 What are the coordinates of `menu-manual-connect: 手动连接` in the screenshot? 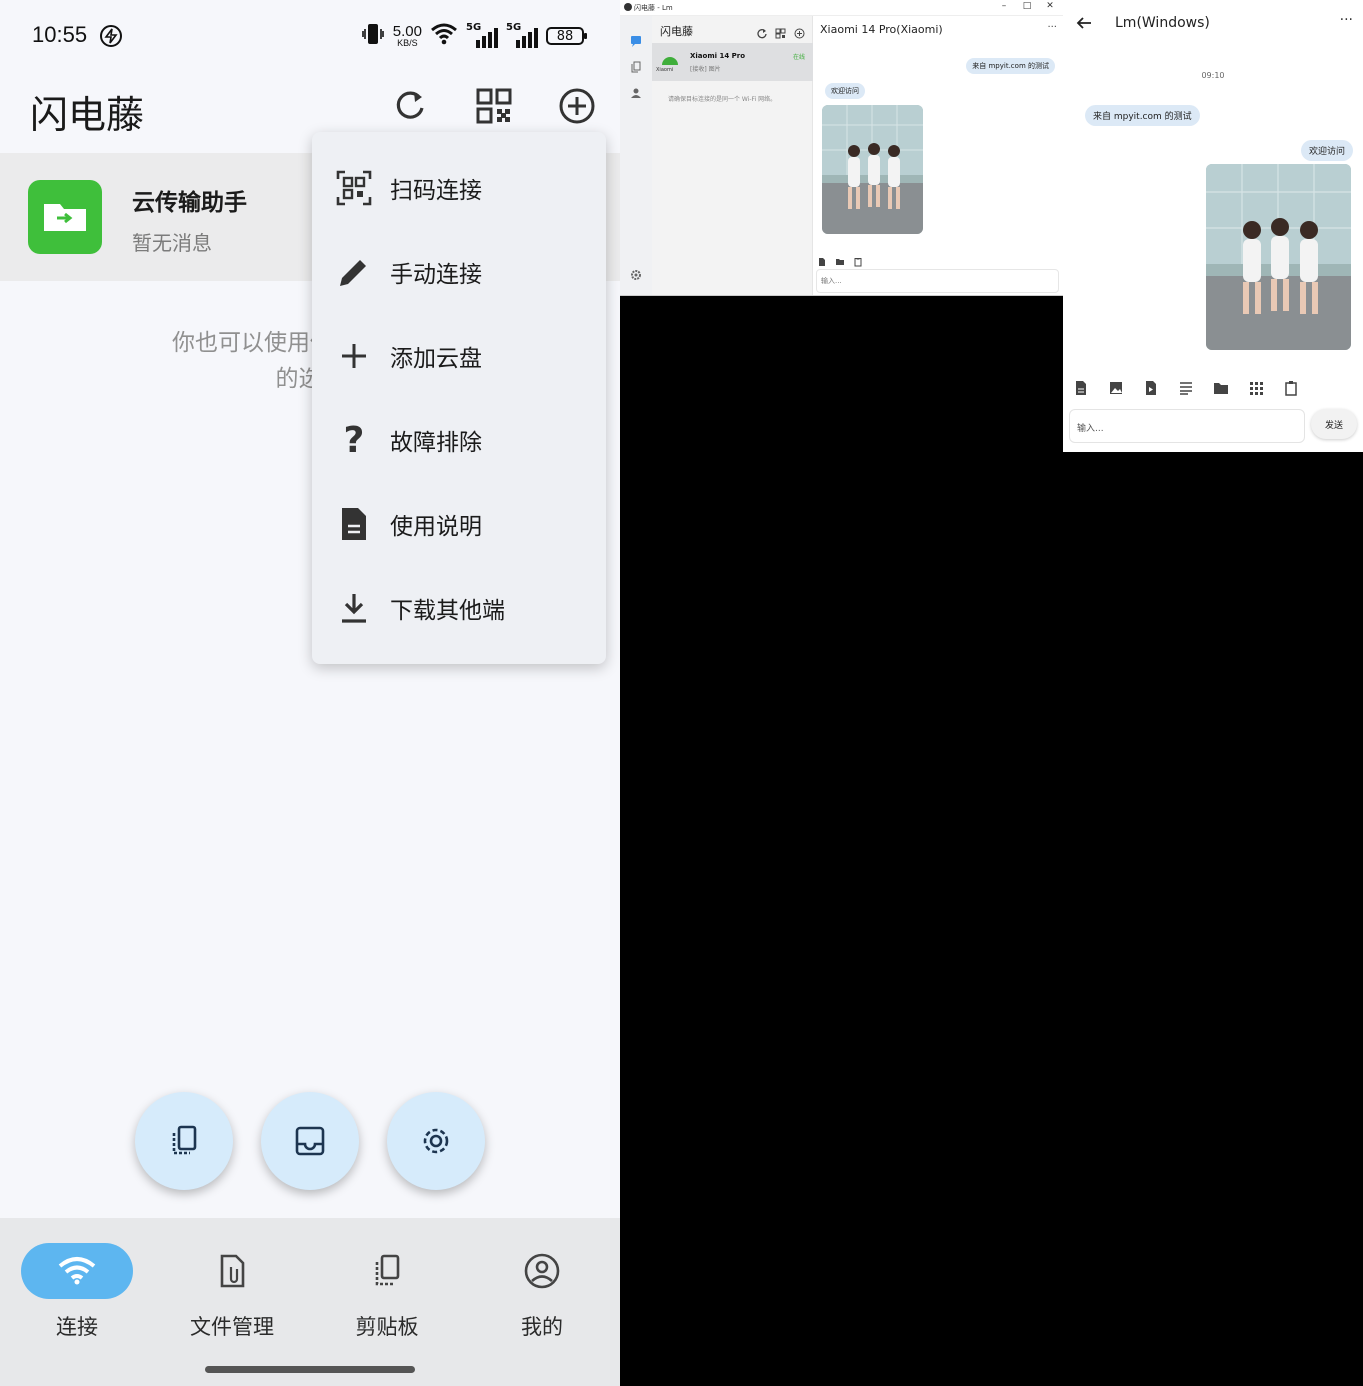 It's located at (459, 272).